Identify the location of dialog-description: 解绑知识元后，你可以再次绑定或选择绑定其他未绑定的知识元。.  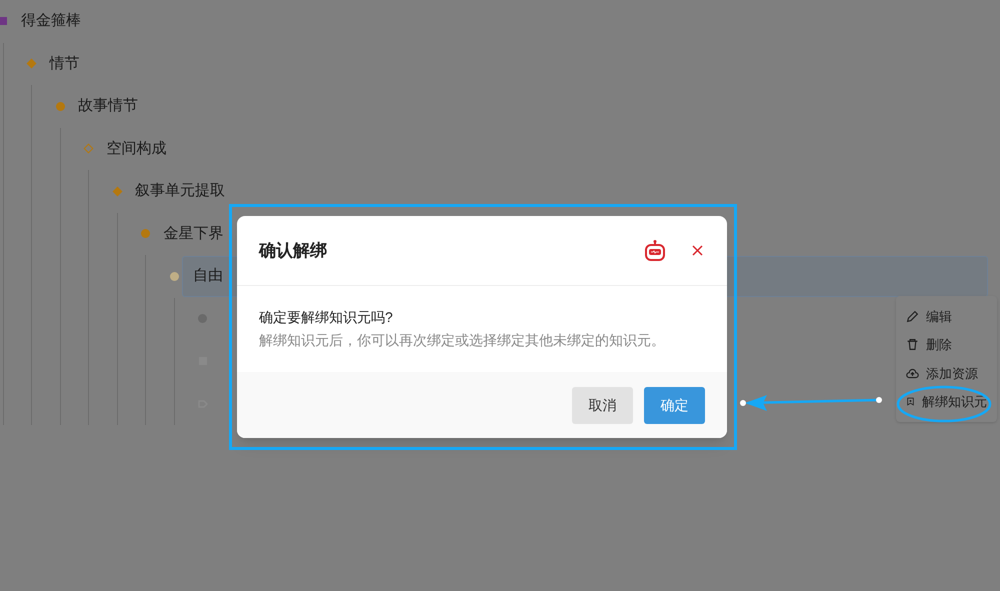
(462, 340).